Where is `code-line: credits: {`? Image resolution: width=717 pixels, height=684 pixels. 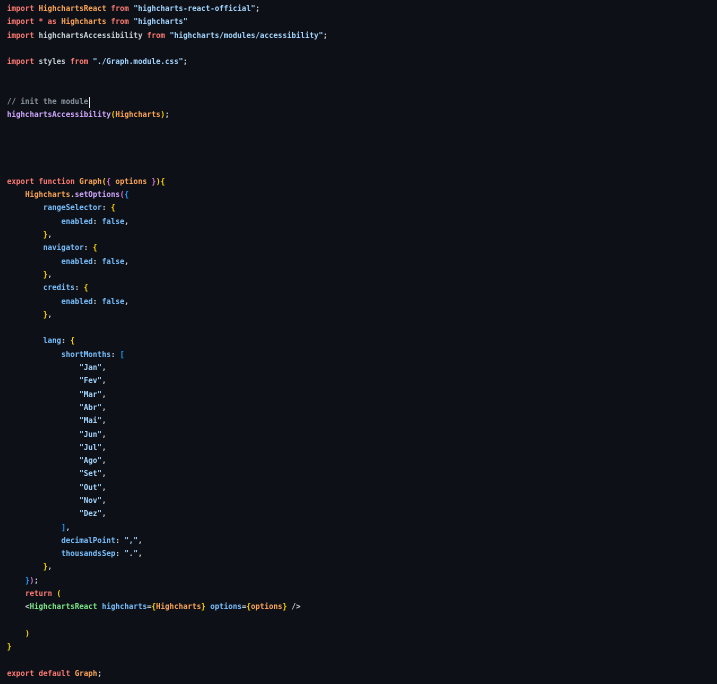 code-line: credits: { is located at coordinates (362, 287).